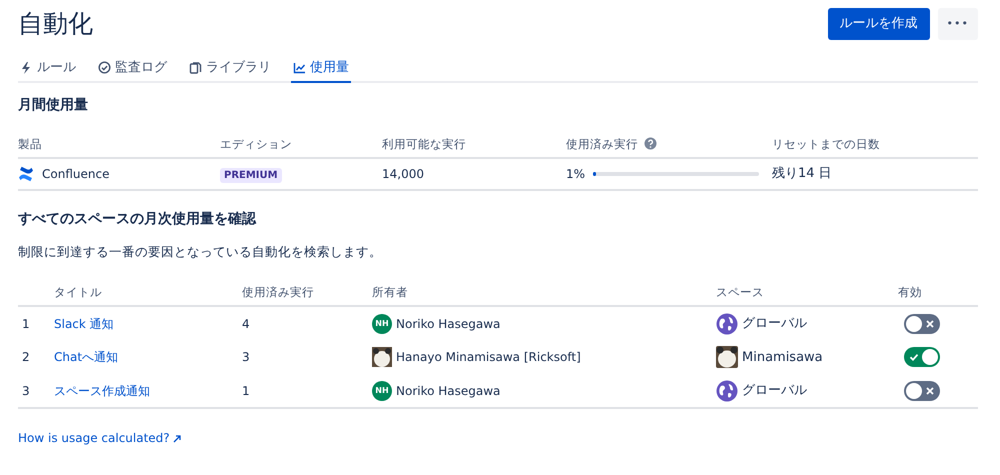  I want to click on bolt-icon, so click(26, 67).